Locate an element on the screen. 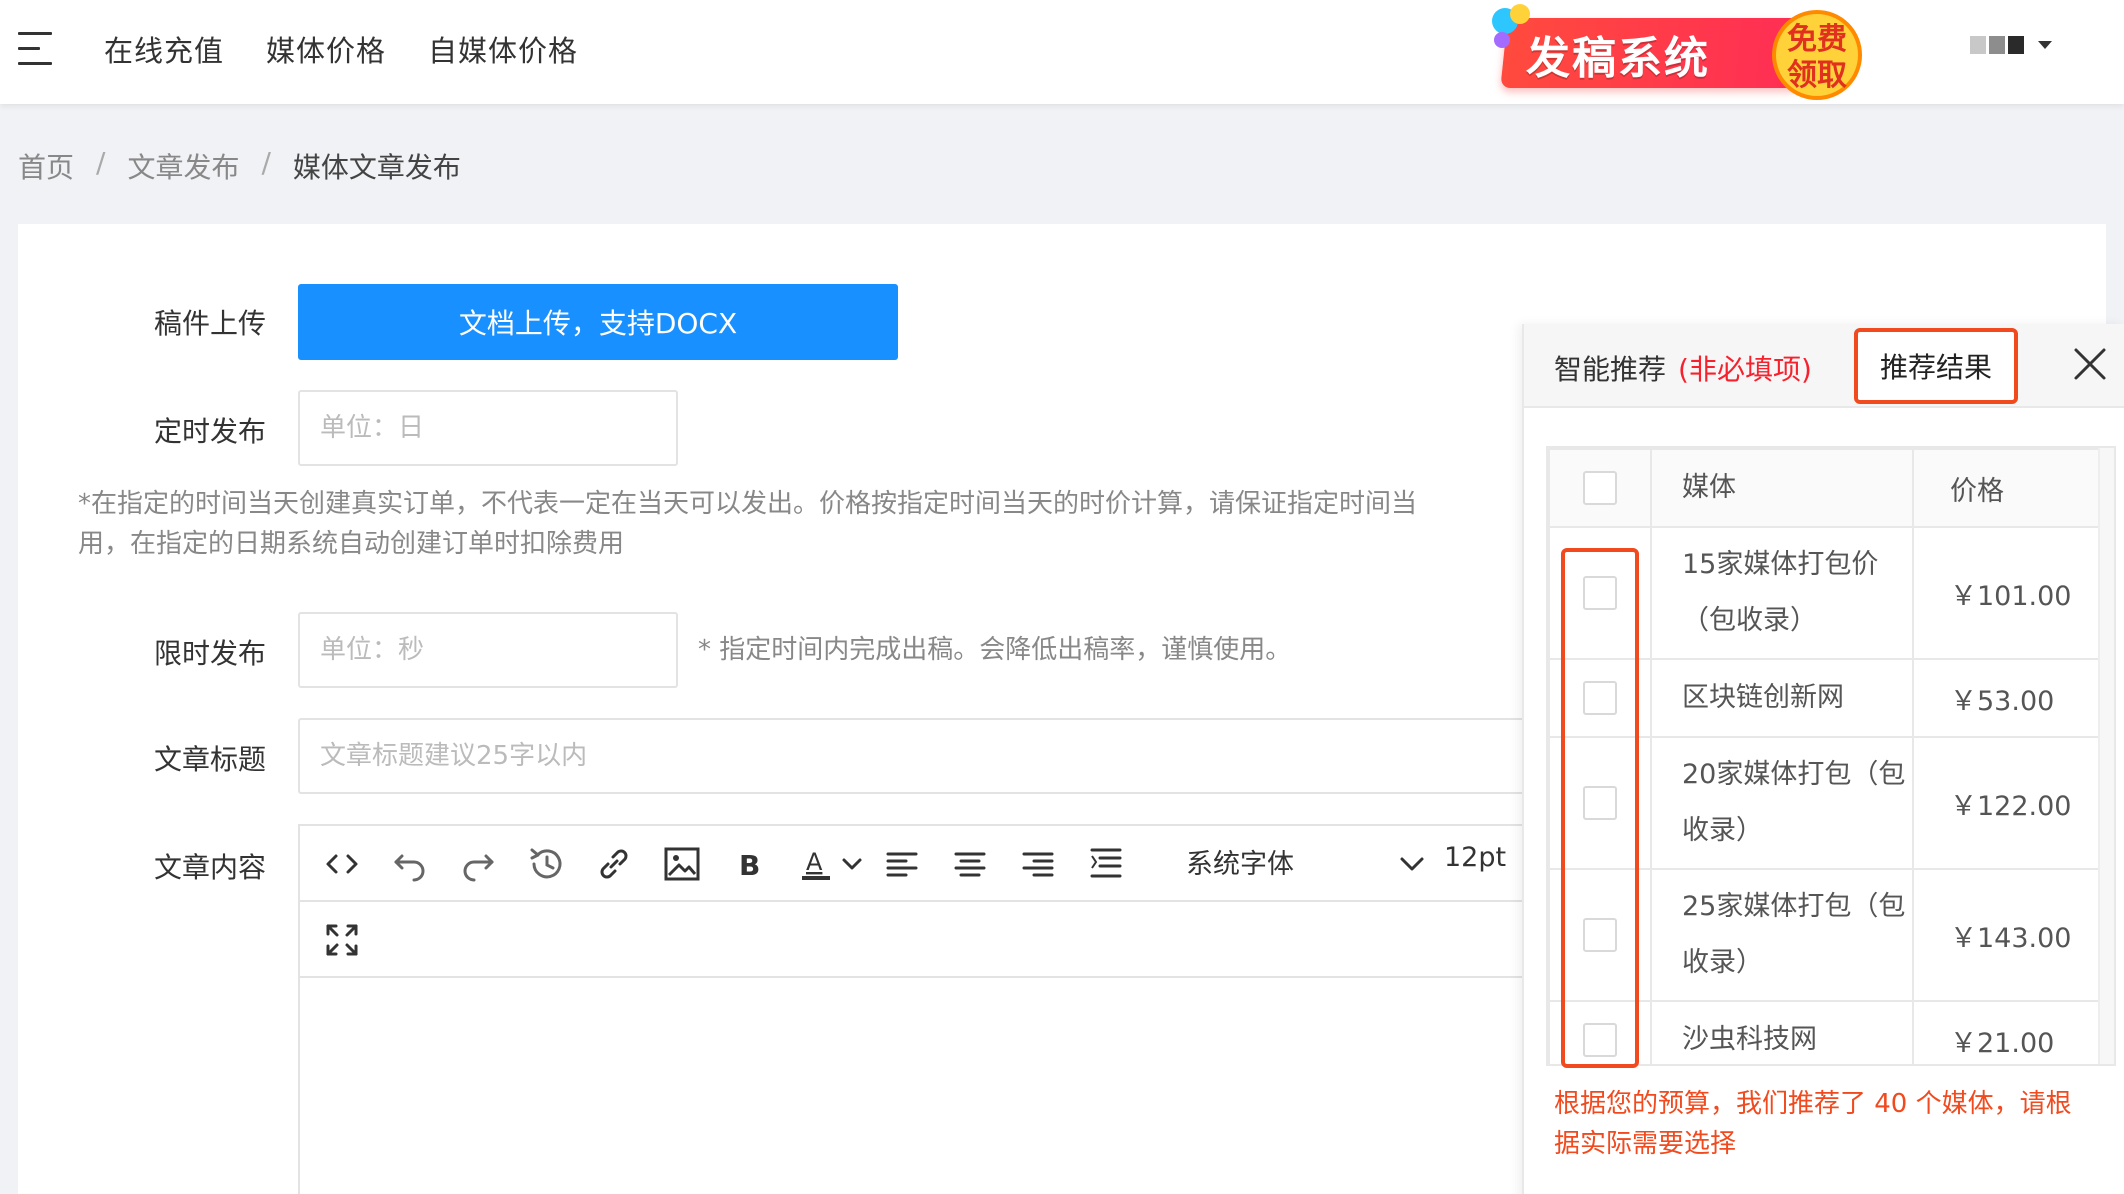 The width and height of the screenshot is (2124, 1194). align-right-icon is located at coordinates (1038, 864).